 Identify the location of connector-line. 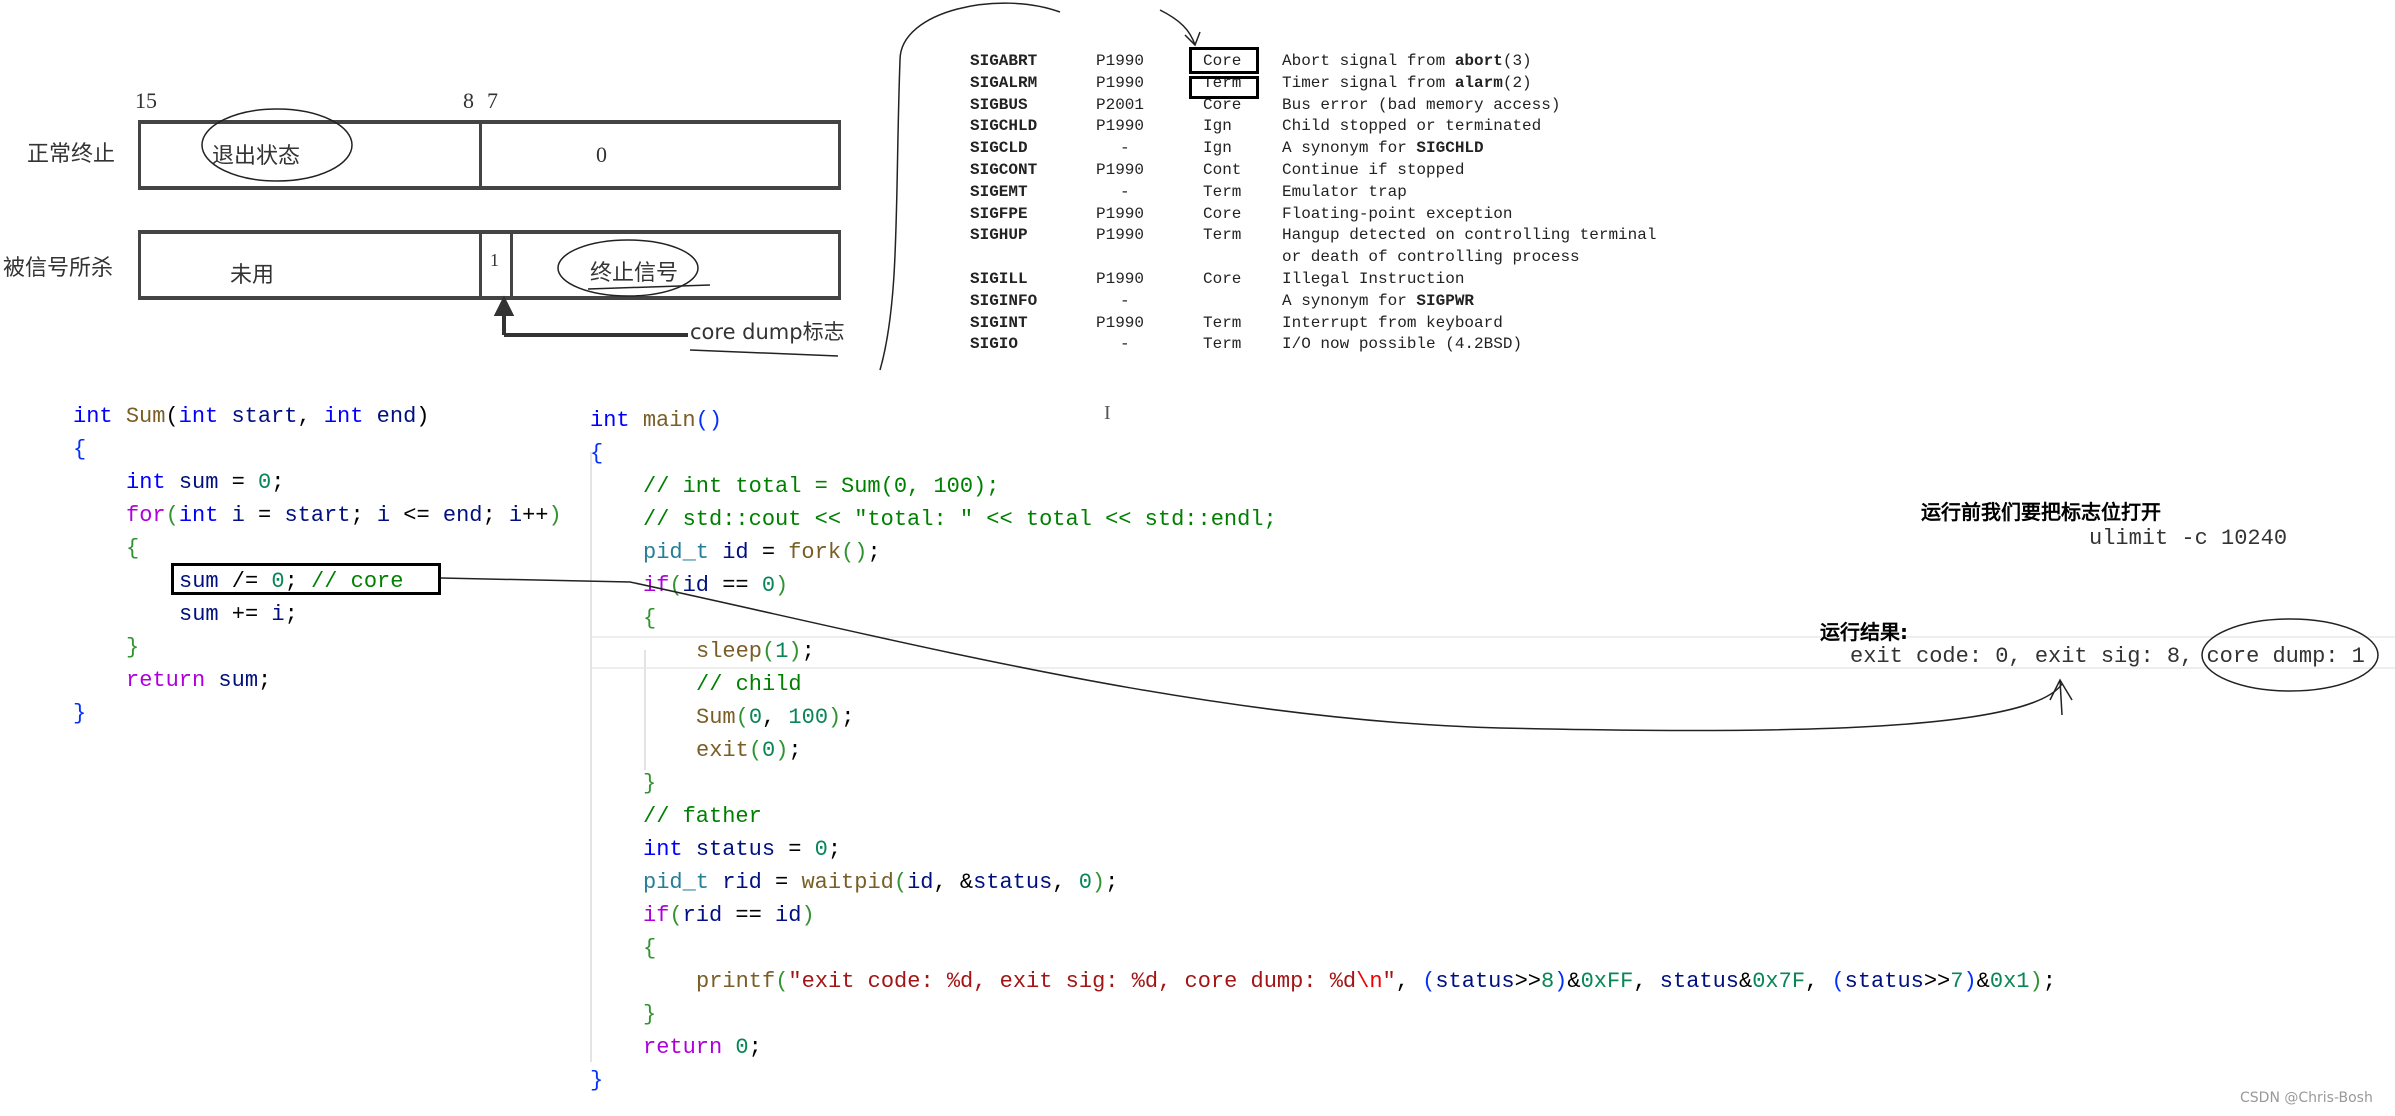
(1251, 654).